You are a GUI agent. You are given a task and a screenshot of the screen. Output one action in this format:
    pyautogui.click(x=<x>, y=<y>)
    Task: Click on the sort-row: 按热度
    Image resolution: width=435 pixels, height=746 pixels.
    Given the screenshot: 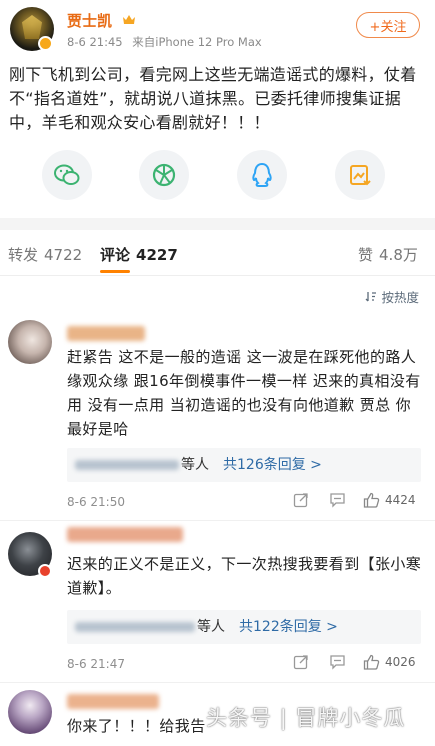 What is the action you would take?
    pyautogui.click(x=217, y=293)
    